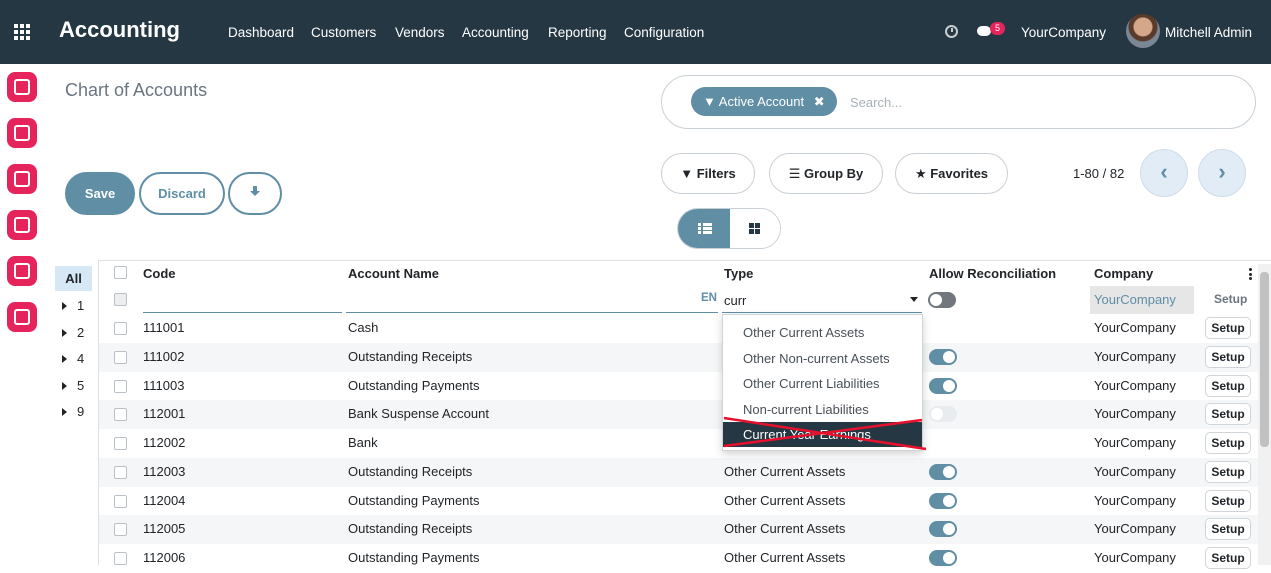 Image resolution: width=1271 pixels, height=573 pixels. What do you see at coordinates (73, 305) in the screenshot?
I see `group-item-1: 1` at bounding box center [73, 305].